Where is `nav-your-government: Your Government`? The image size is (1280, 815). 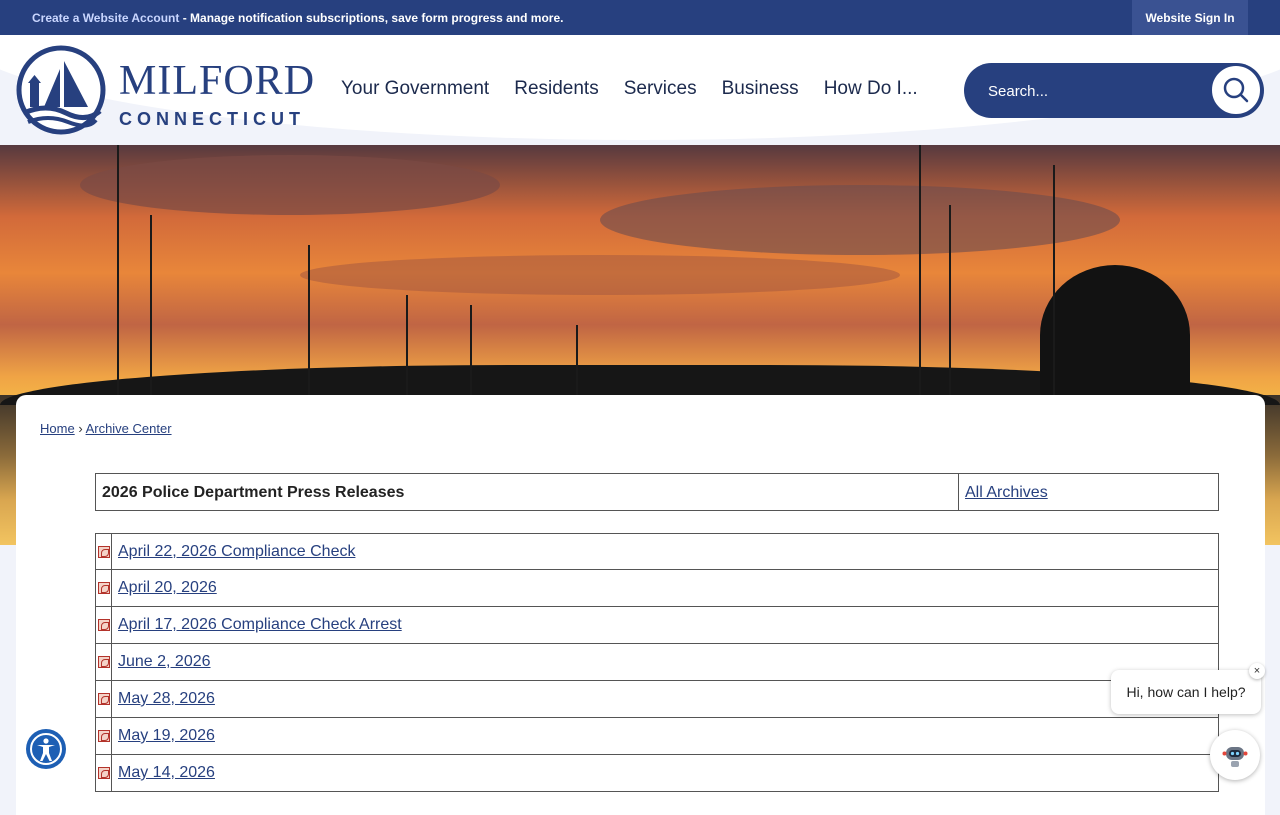
nav-your-government: Your Government is located at coordinates (415, 89).